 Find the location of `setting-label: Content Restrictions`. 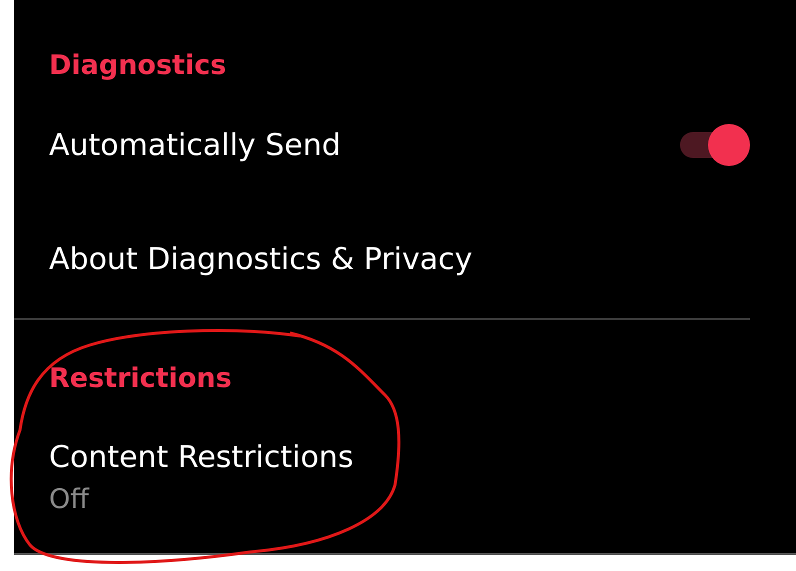

setting-label: Content Restrictions is located at coordinates (399, 458).